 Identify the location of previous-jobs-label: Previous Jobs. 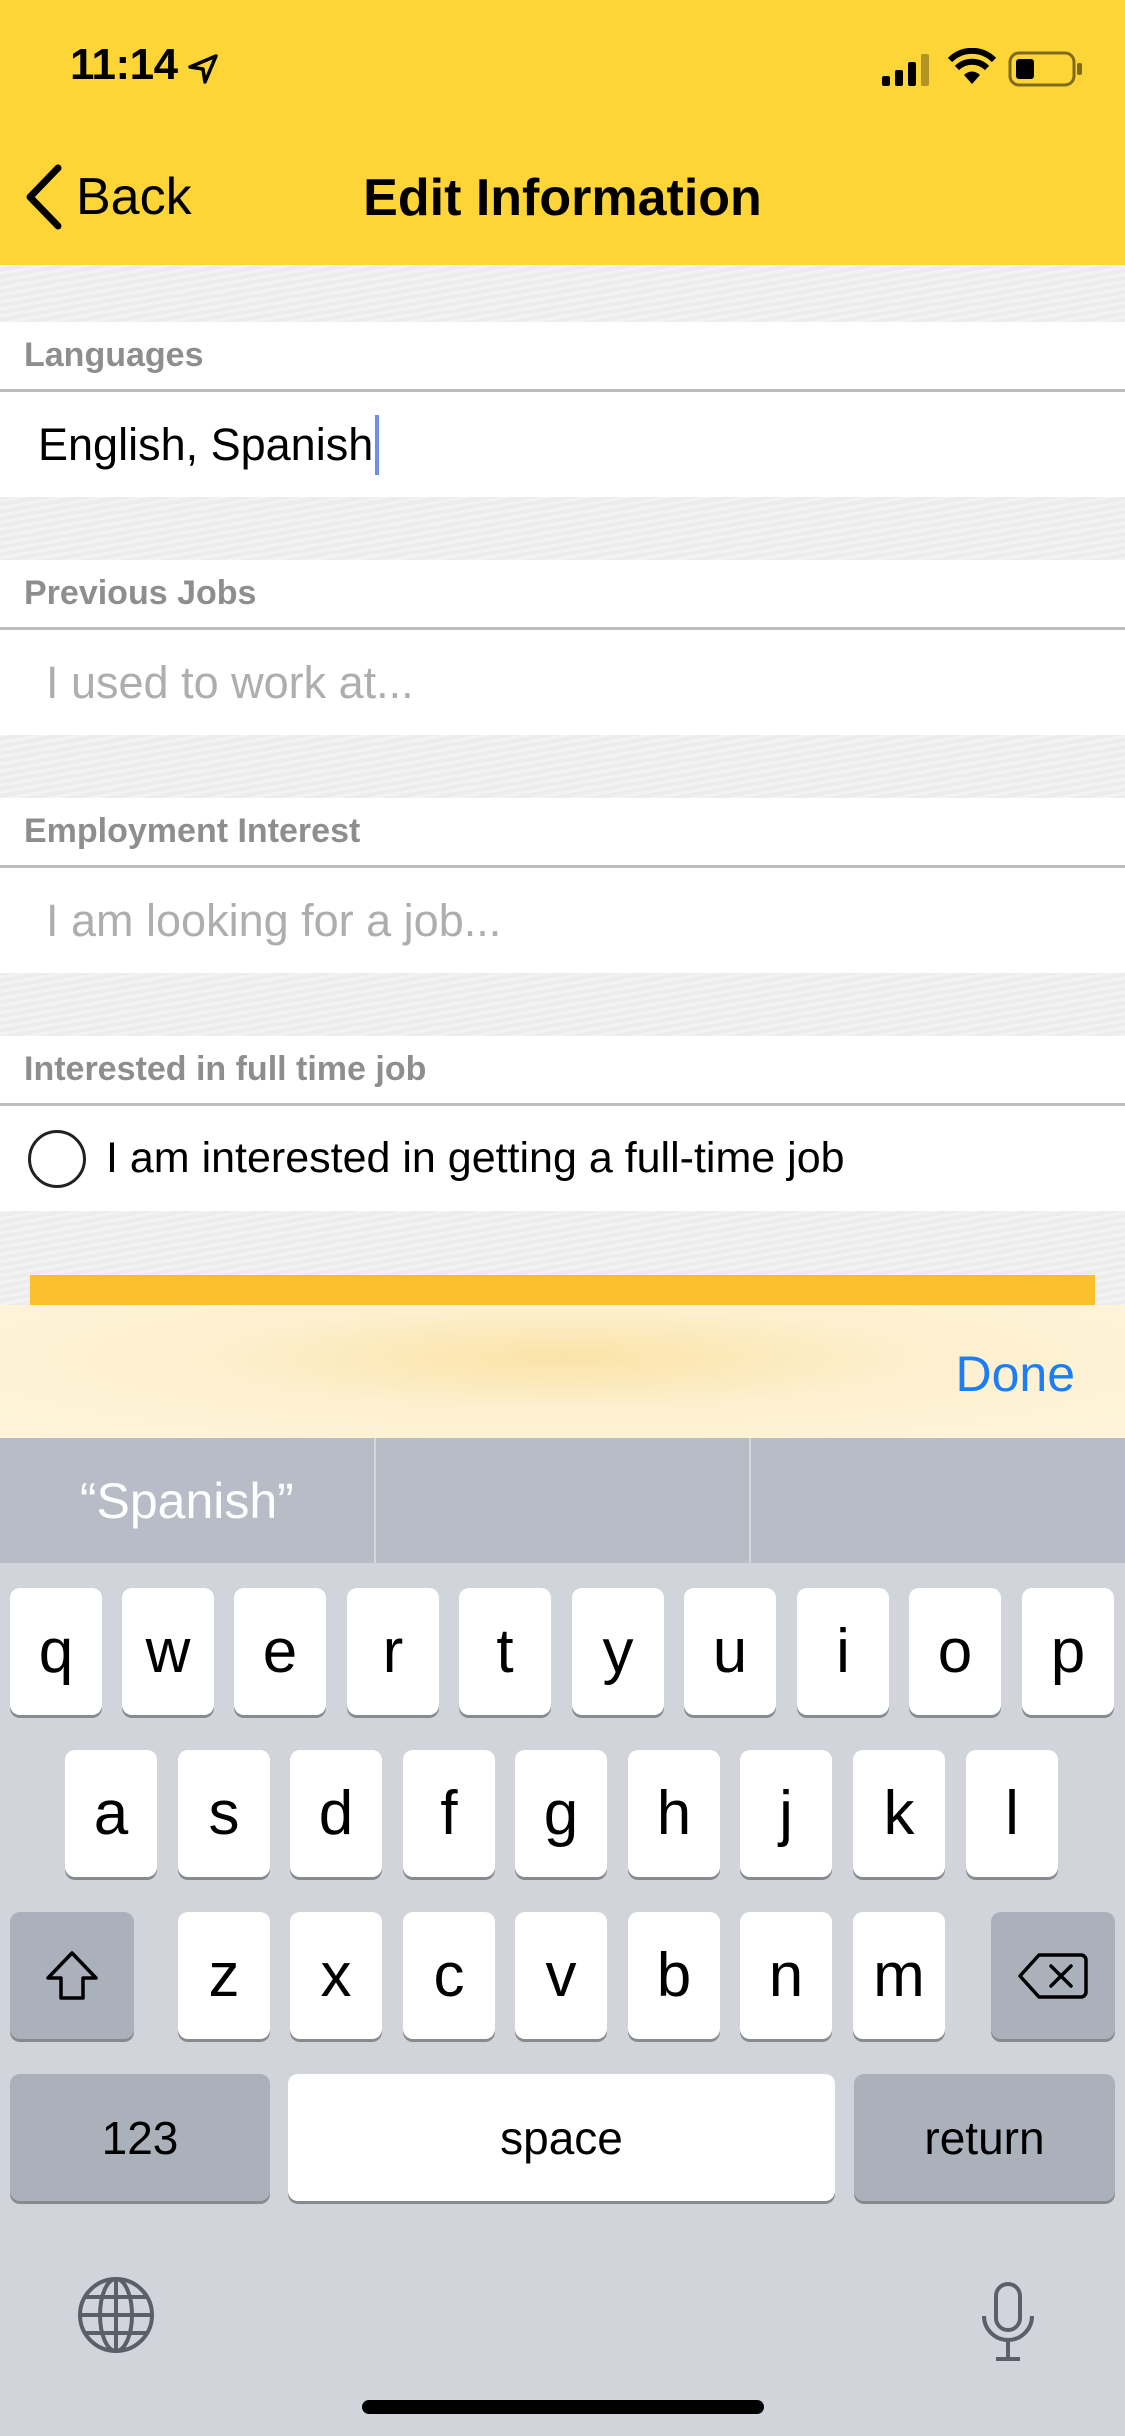
(562, 595).